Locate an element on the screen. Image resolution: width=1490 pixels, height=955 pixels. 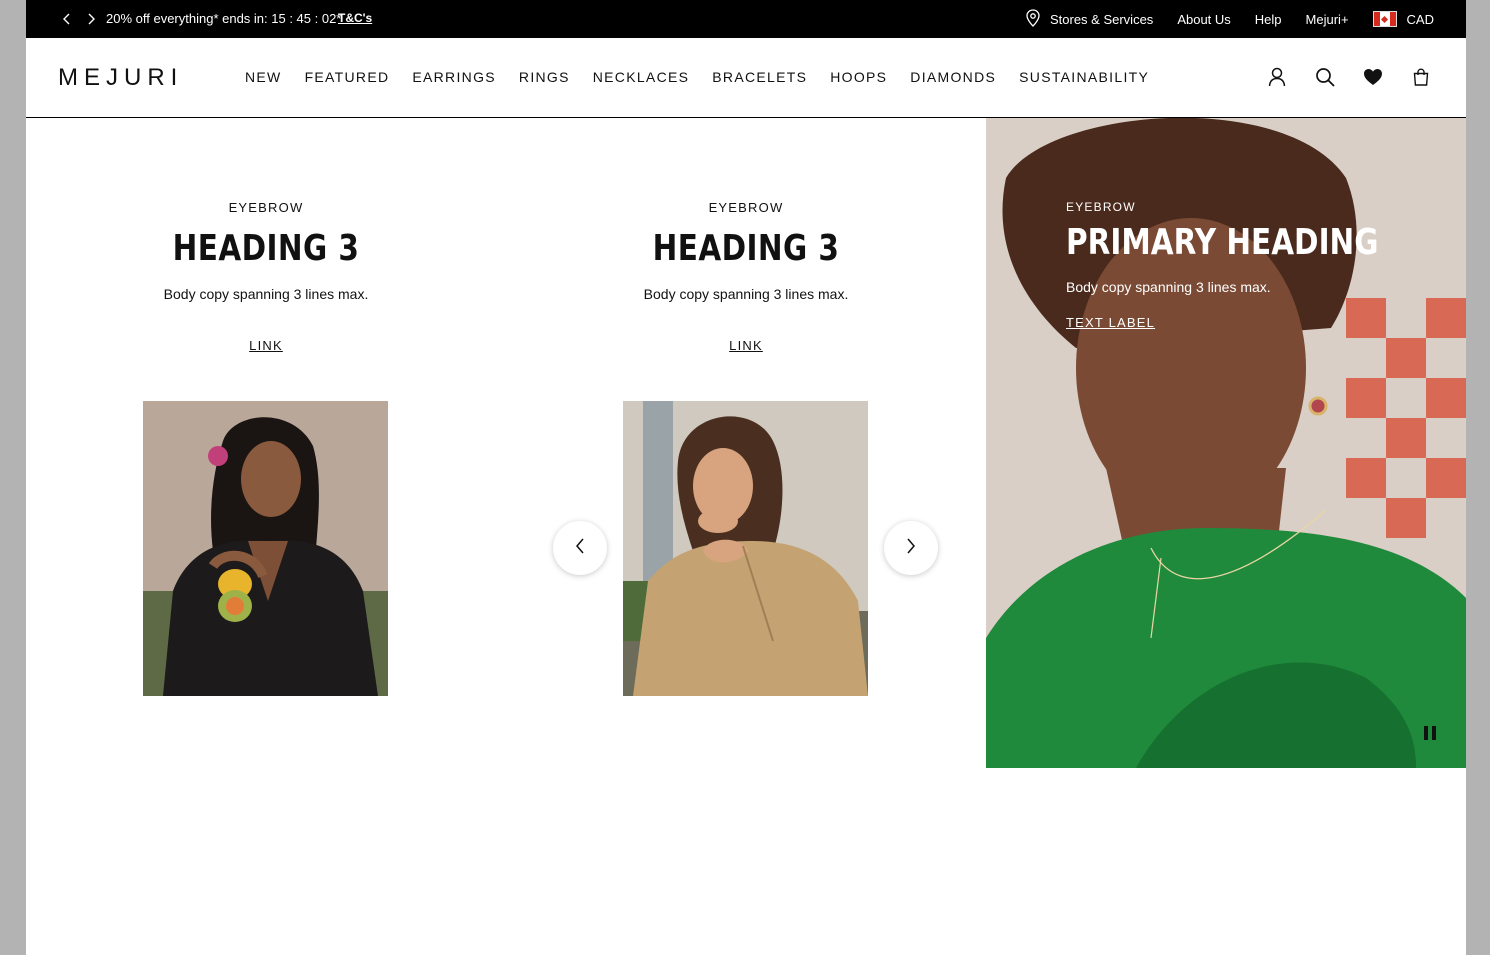
canada-flag-icon is located at coordinates (1384, 19).